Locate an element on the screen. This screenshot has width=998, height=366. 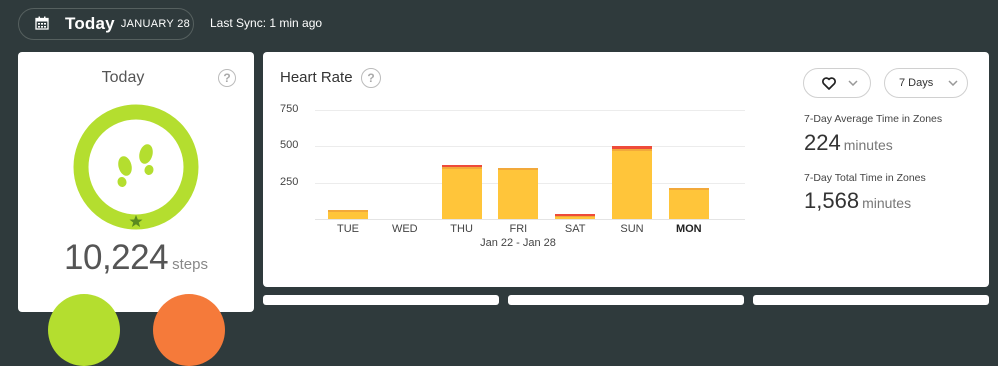
date-range-label: Jan 22 - Jan 28 is located at coordinates (518, 243).